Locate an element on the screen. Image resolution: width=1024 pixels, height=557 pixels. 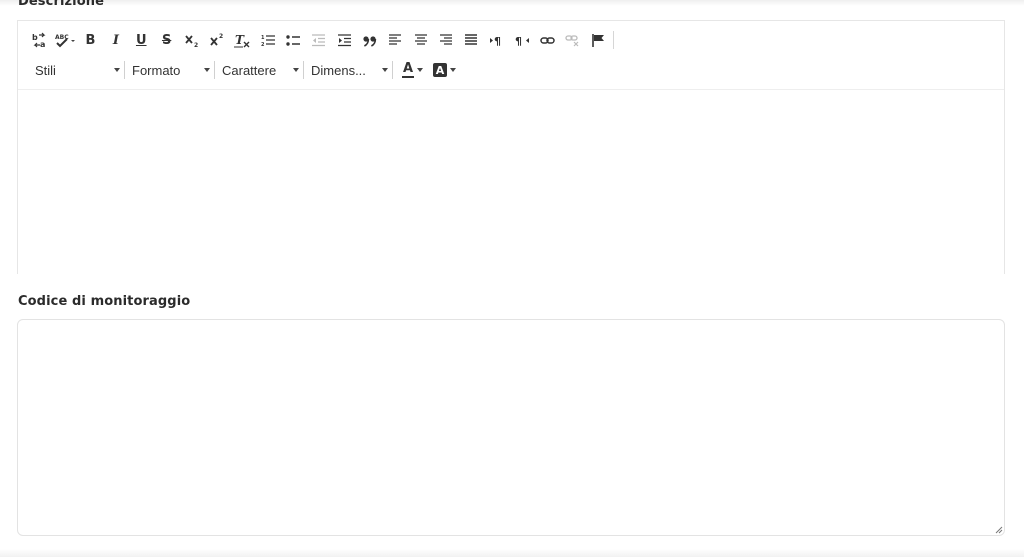
text-ltr-icon: ¶ is located at coordinates (495, 41).